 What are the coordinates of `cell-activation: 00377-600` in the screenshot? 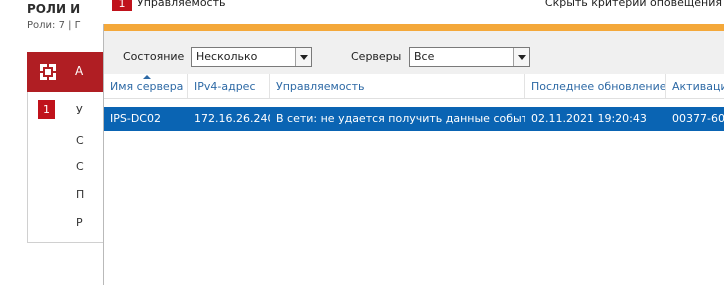 It's located at (698, 118).